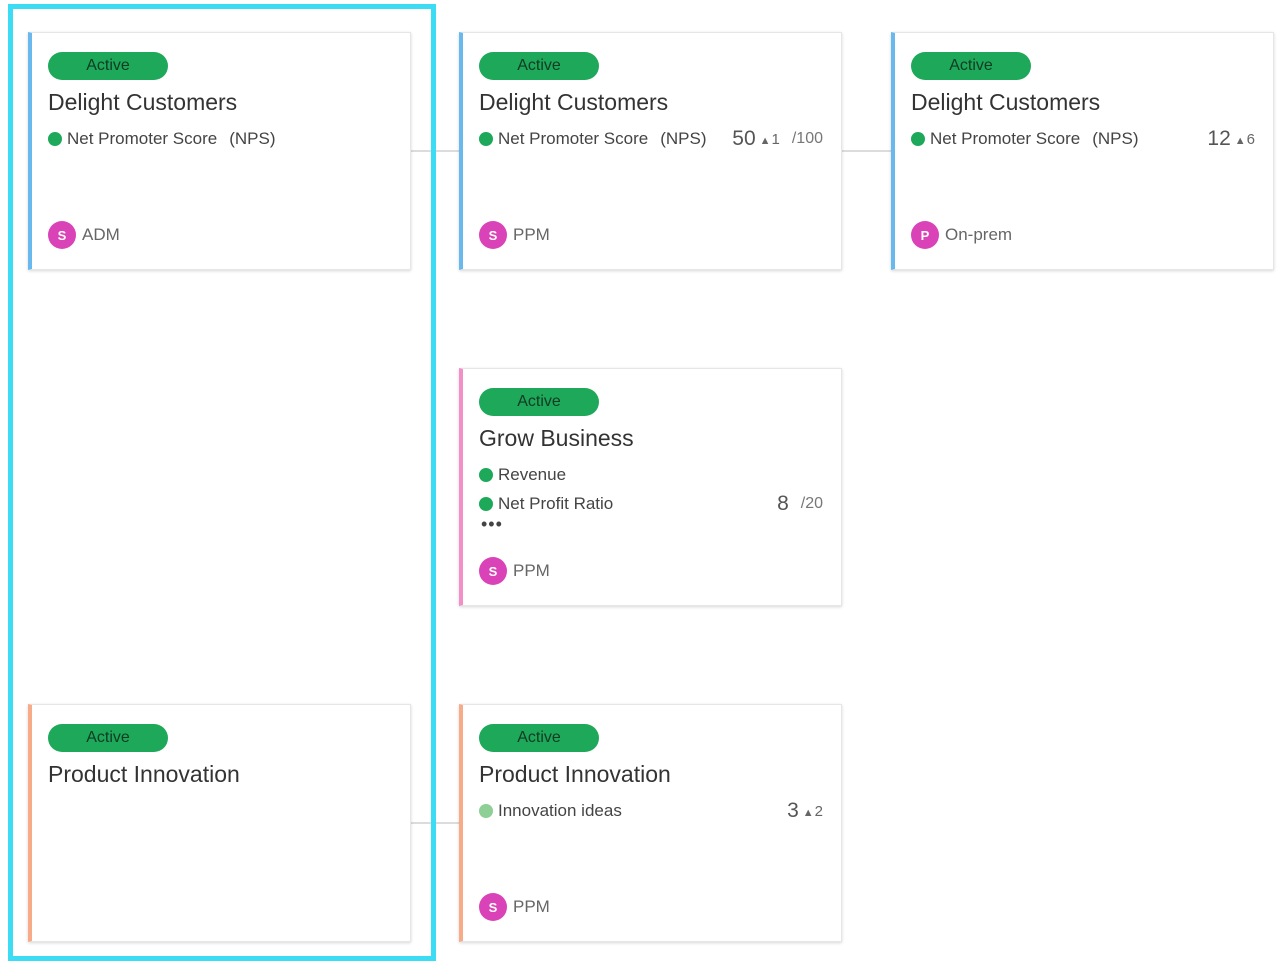 The width and height of the screenshot is (1285, 961). What do you see at coordinates (560, 810) in the screenshot?
I see `metric-name: Innovation ideas` at bounding box center [560, 810].